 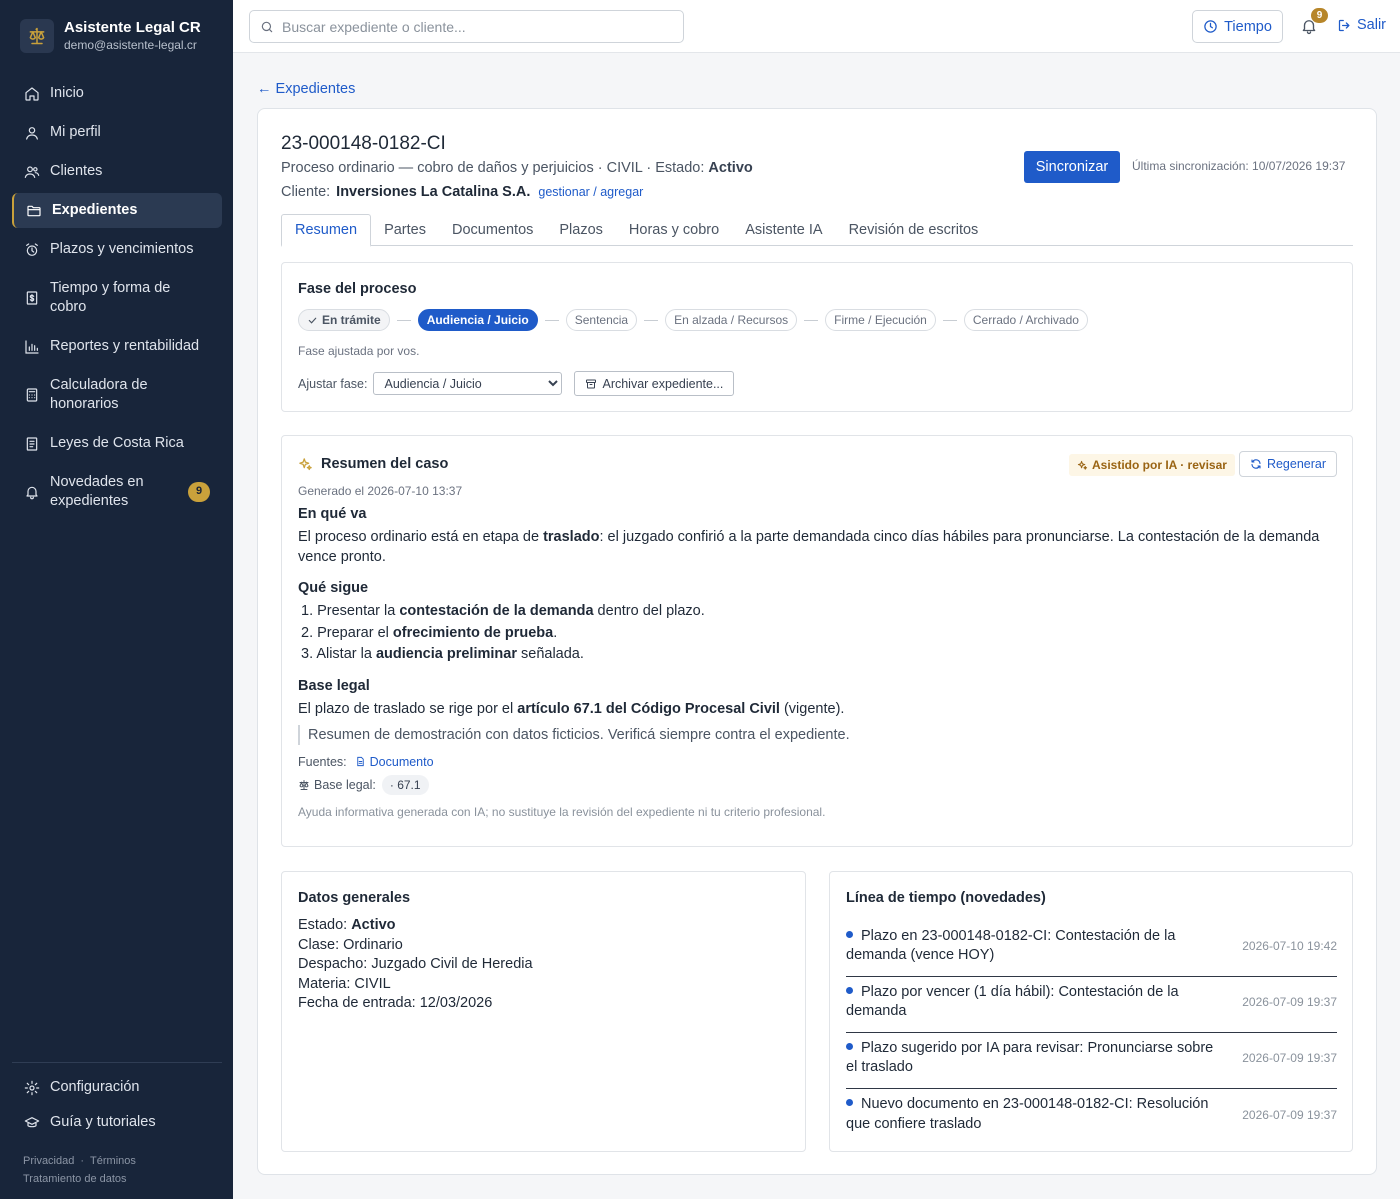 What do you see at coordinates (48, 1161) in the screenshot?
I see `privacy-link: Privacidad` at bounding box center [48, 1161].